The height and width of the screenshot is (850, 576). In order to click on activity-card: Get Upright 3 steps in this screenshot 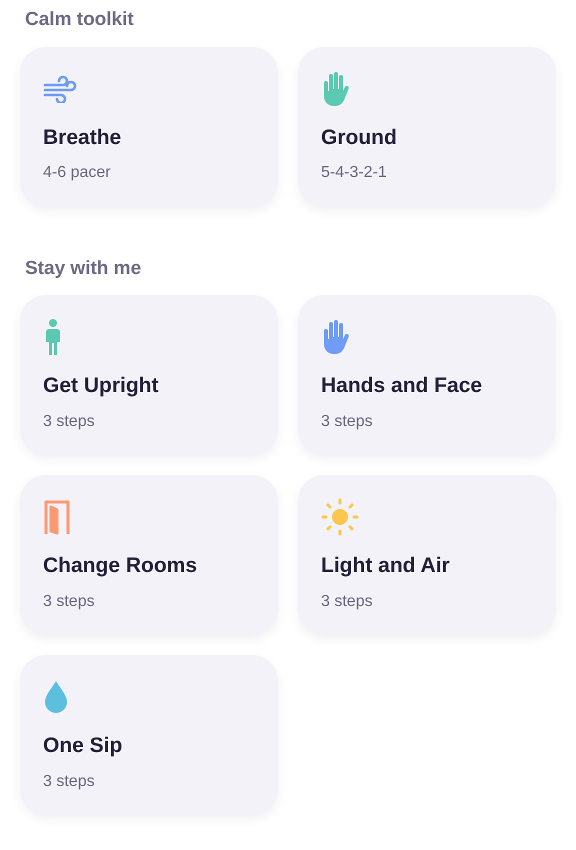, I will do `click(149, 375)`.